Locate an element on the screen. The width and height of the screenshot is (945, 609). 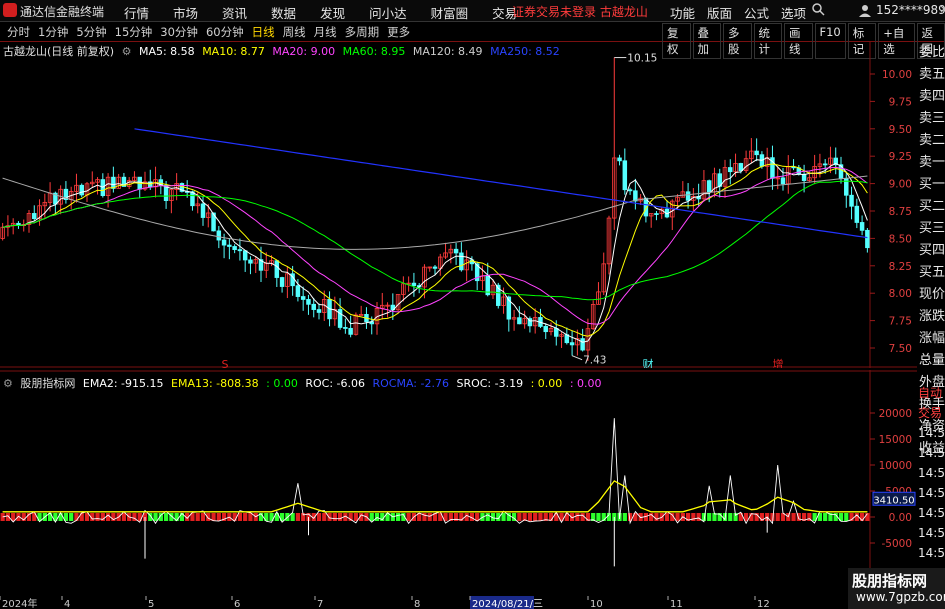
period-tab-5: 60分钟 is located at coordinates (225, 32).